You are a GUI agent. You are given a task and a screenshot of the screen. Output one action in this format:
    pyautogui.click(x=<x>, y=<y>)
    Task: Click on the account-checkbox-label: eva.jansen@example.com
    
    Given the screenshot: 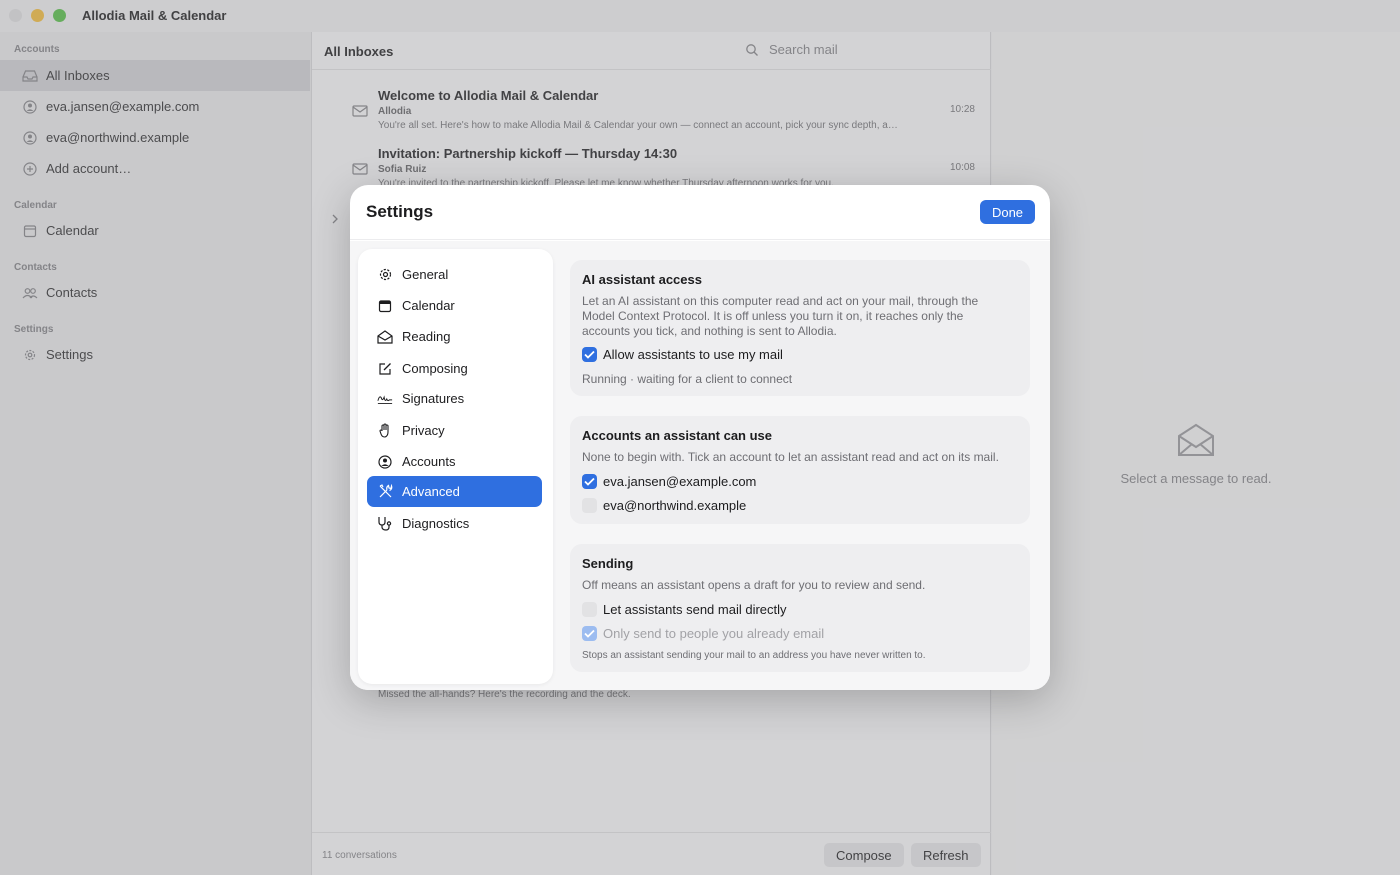 What is the action you would take?
    pyautogui.click(x=680, y=481)
    